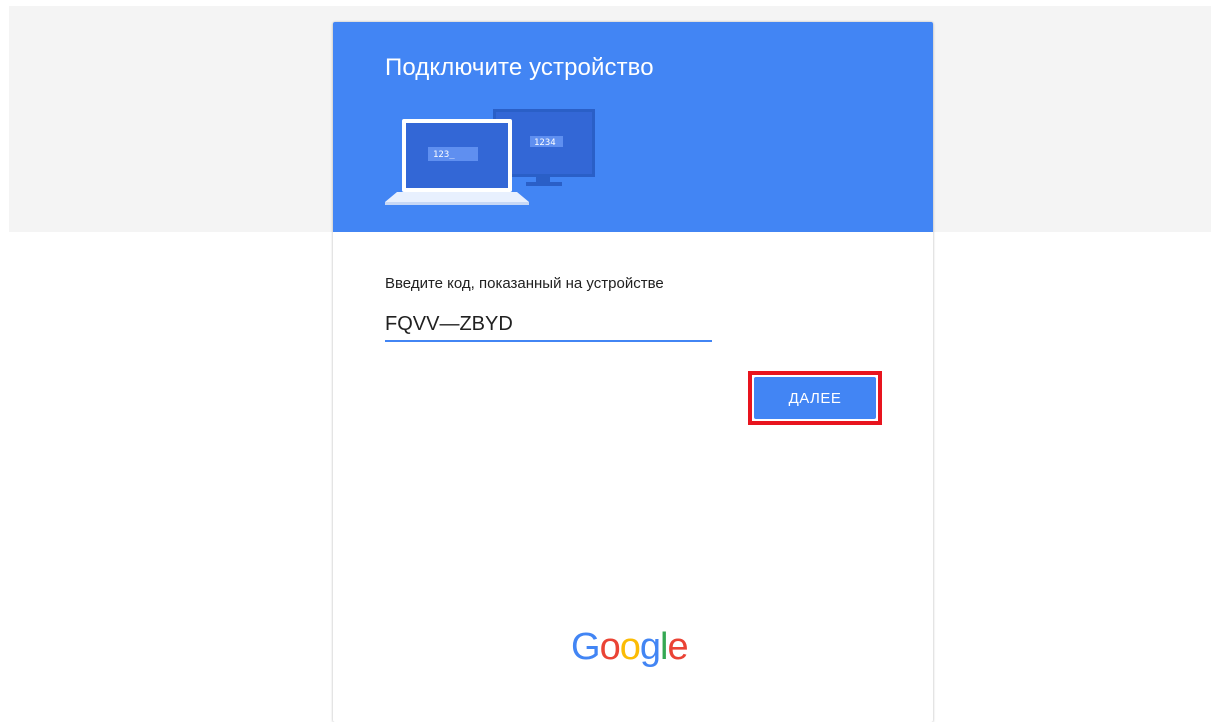 Image resolution: width=1211 pixels, height=722 pixels. What do you see at coordinates (519, 67) in the screenshot?
I see `card-title: Подключите устройство` at bounding box center [519, 67].